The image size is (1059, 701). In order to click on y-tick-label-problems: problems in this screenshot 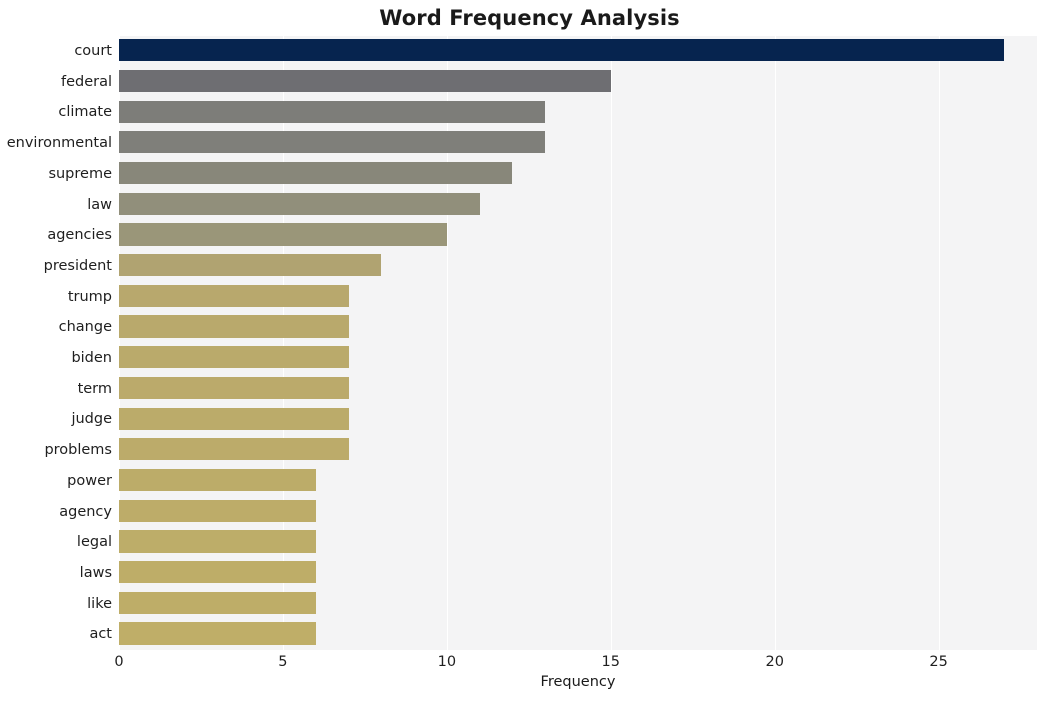, I will do `click(78, 450)`.